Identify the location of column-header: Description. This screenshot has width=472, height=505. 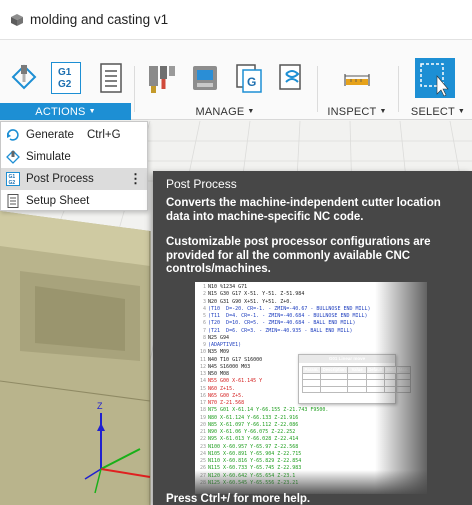
(334, 370).